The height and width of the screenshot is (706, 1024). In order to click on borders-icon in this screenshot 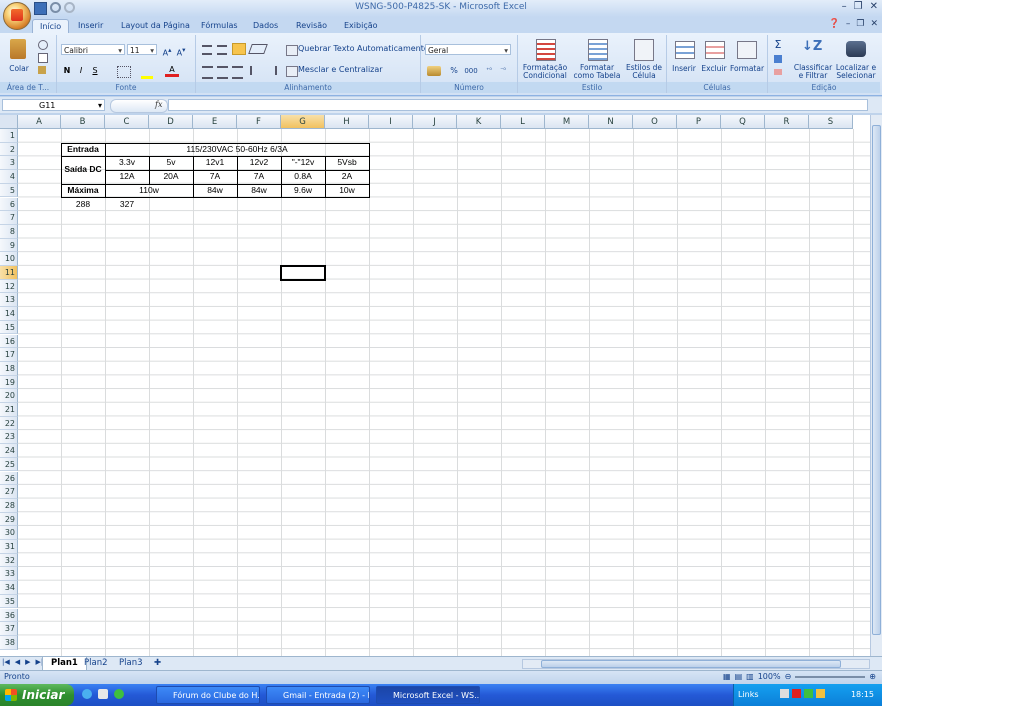, I will do `click(124, 72)`.